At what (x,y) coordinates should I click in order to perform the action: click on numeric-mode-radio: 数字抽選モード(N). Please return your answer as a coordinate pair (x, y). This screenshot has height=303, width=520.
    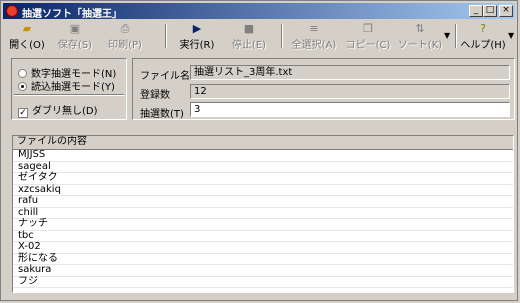
    Looking at the image, I should click on (67, 72).